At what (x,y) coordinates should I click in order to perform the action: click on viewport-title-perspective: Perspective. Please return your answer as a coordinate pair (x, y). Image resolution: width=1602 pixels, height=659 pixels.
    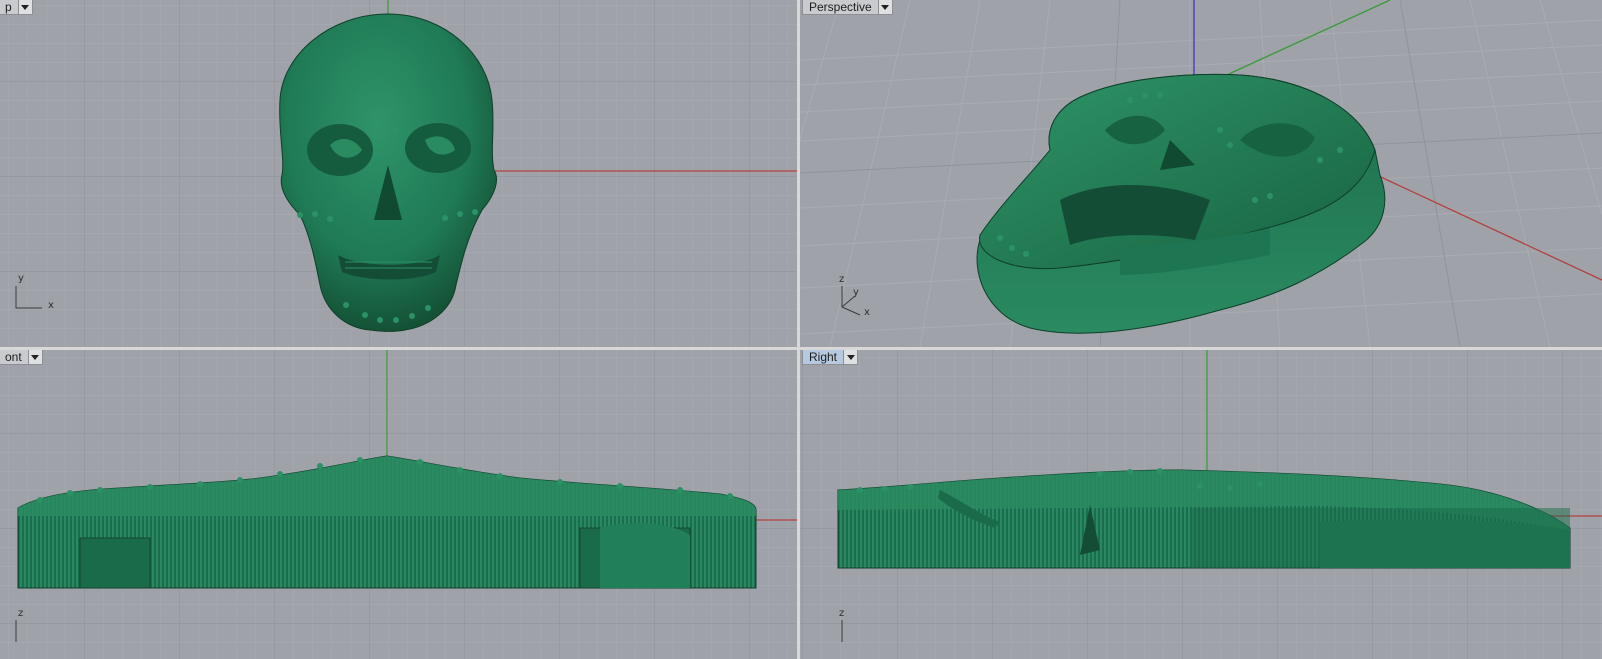
    Looking at the image, I should click on (847, 7).